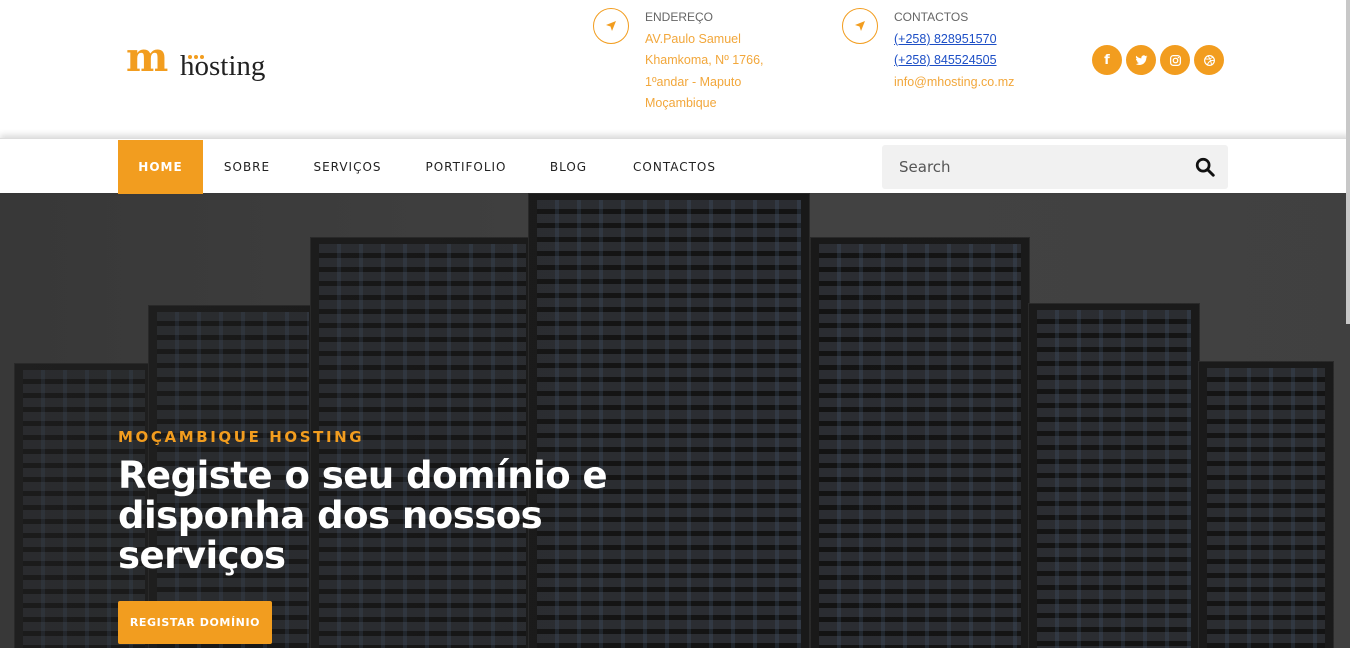  What do you see at coordinates (1032, 167) in the screenshot?
I see `search-input` at bounding box center [1032, 167].